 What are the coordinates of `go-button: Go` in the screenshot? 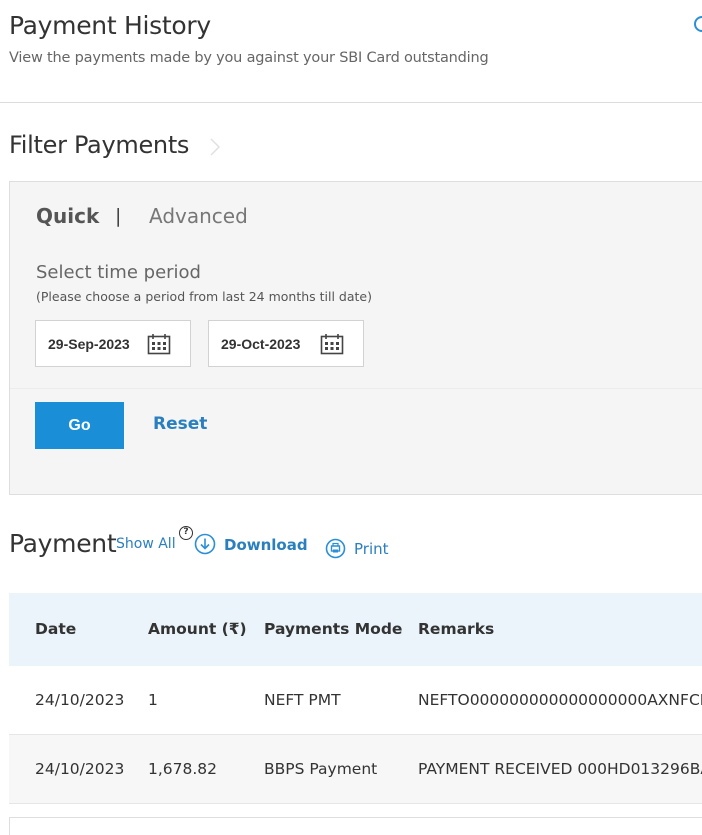 It's located at (79, 425).